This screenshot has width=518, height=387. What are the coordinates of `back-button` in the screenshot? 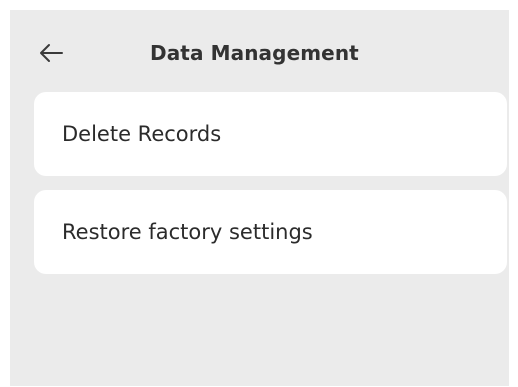 It's located at (51, 53).